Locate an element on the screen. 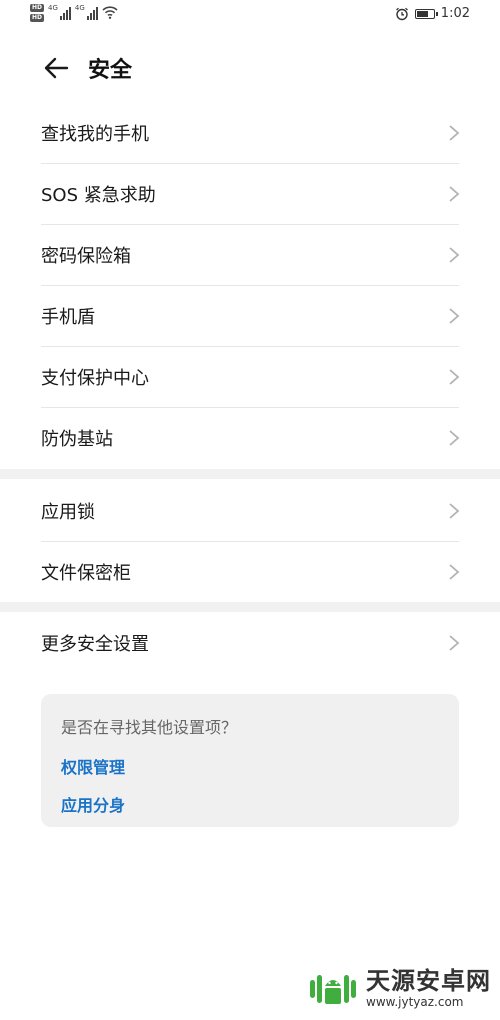  settings-item-file-safe: 文件保密柜 is located at coordinates (250, 571).